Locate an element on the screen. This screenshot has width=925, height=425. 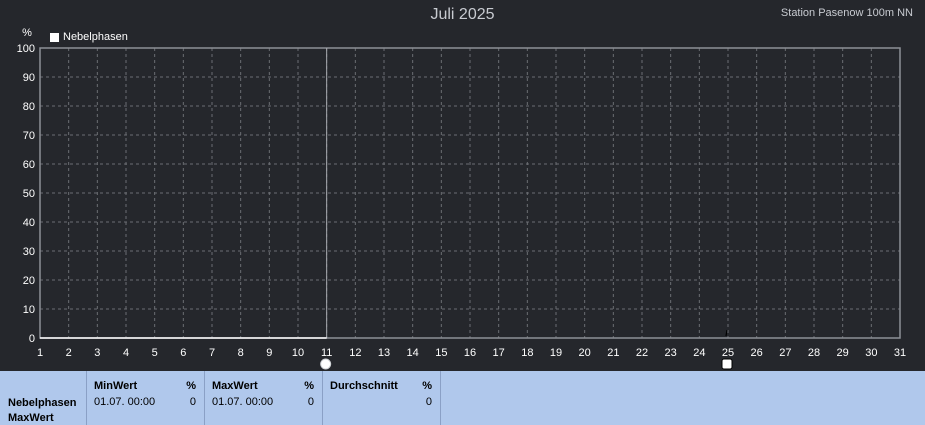
x-tick-label-27: 27 is located at coordinates (785, 353).